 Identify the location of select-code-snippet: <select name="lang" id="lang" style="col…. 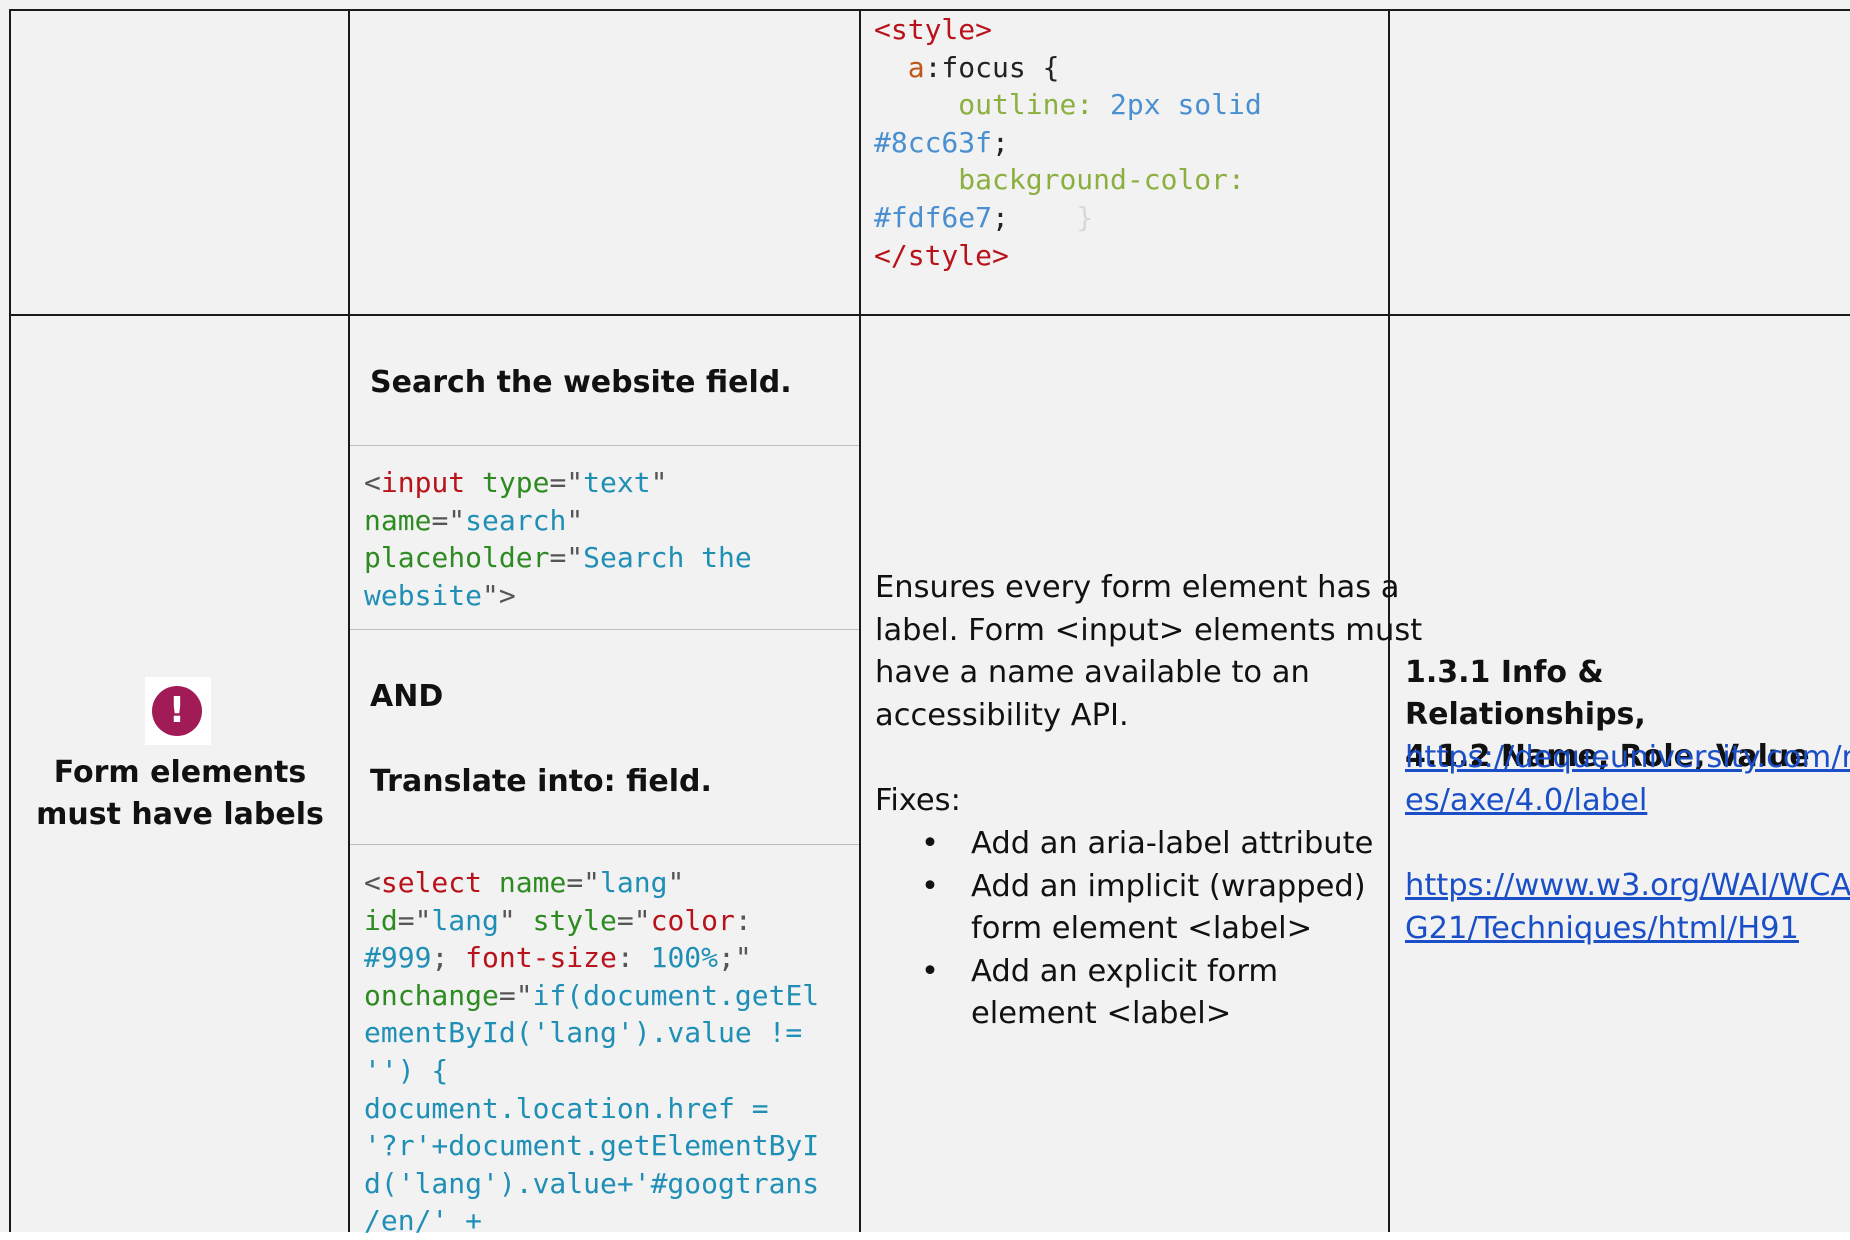
(592, 1052).